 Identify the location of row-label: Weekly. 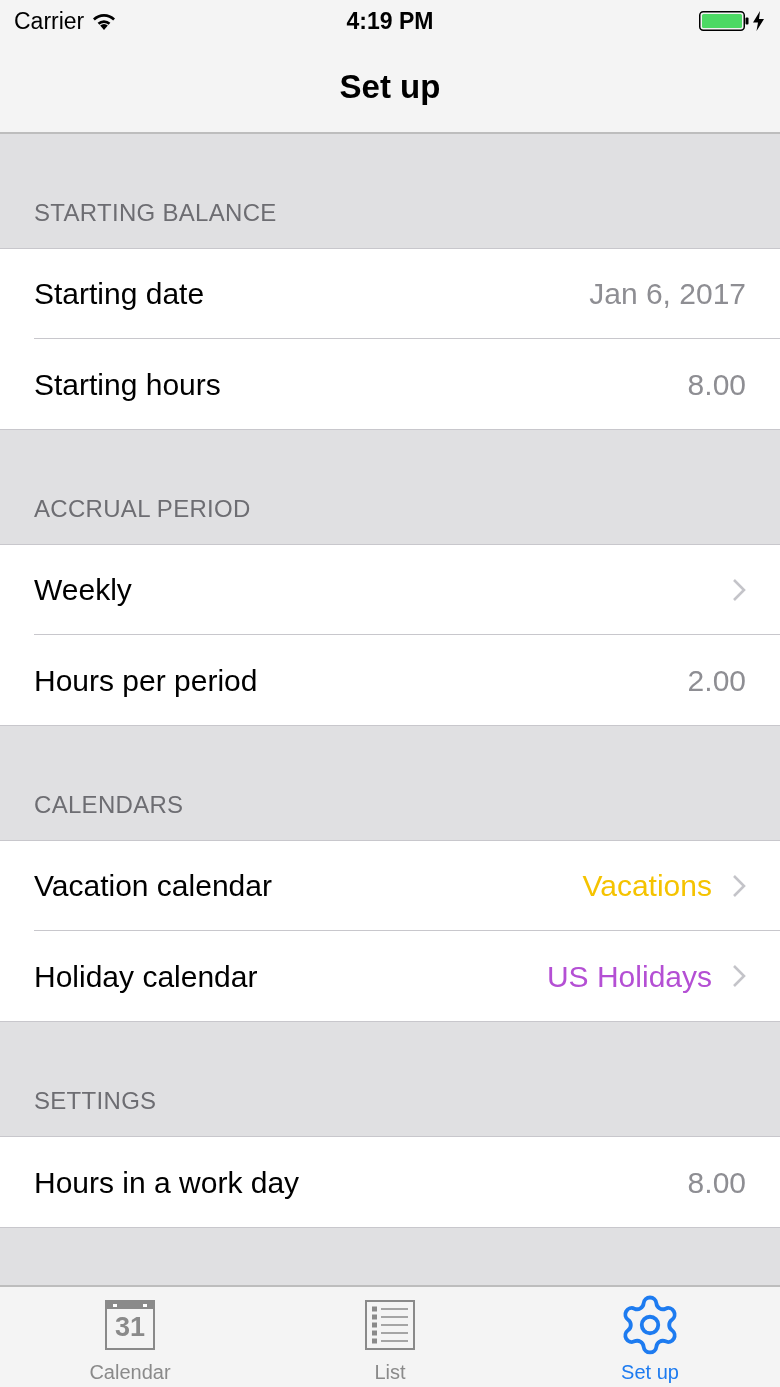
(83, 590).